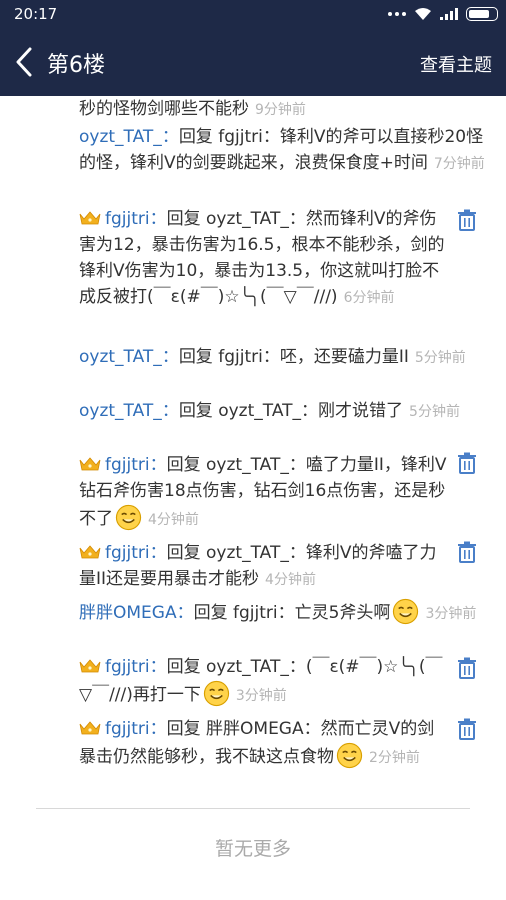 The height and width of the screenshot is (900, 506). I want to click on page-title: 第6楼, so click(76, 65).